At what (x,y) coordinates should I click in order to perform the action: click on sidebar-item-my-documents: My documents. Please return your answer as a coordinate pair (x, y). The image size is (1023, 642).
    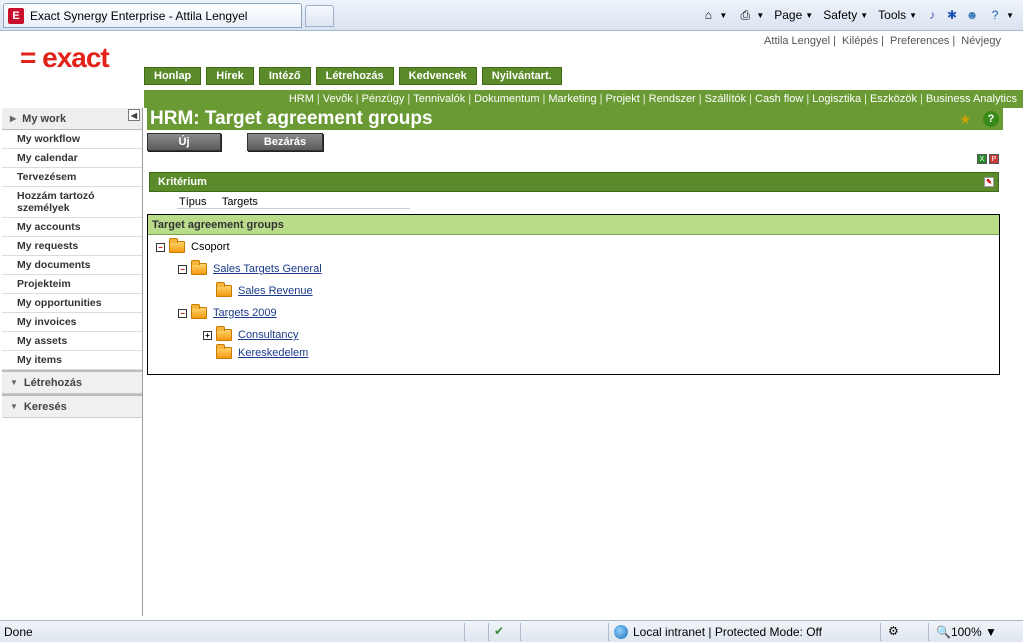
    Looking at the image, I should click on (72, 265).